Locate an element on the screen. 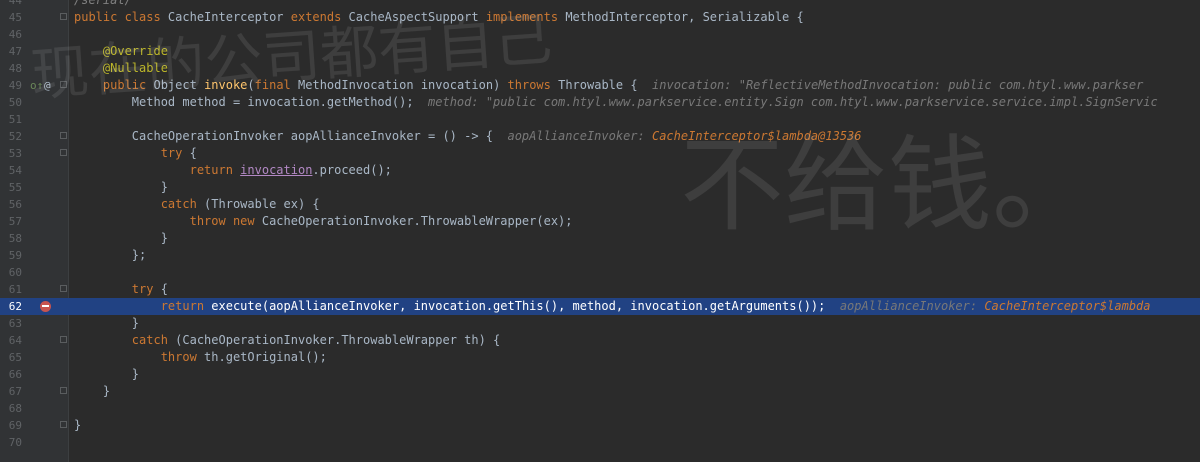  line-number: 55 is located at coordinates (11, 187).